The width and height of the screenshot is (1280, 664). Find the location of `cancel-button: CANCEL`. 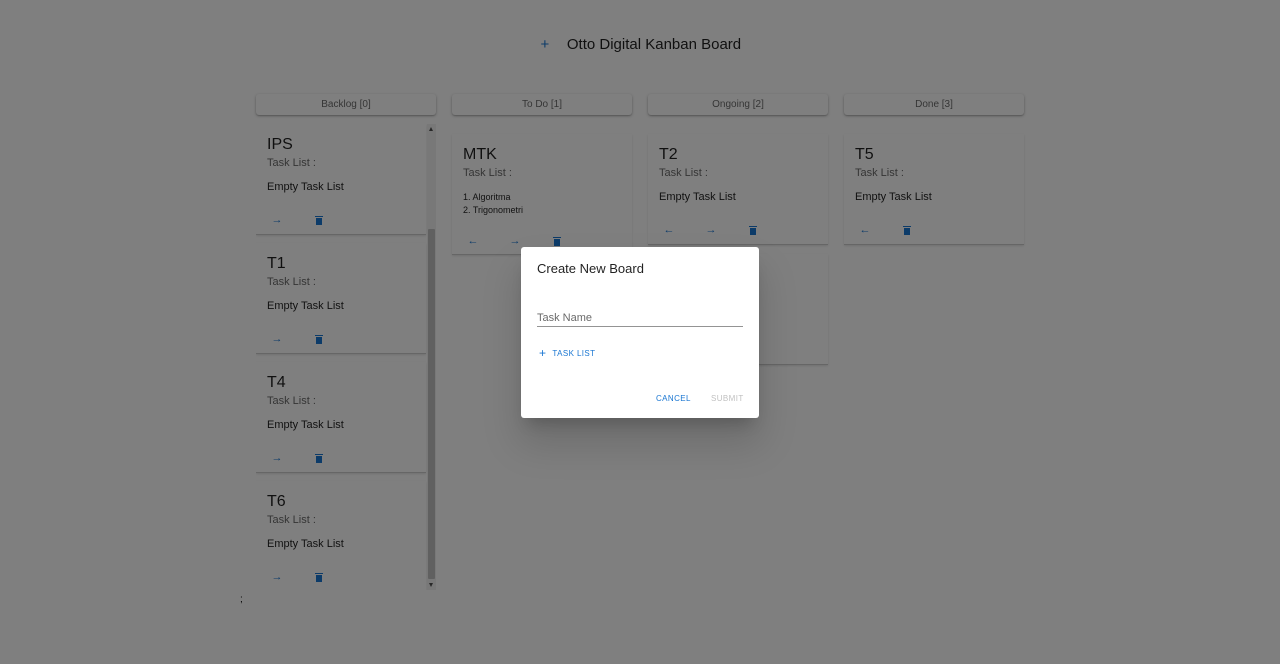

cancel-button: CANCEL is located at coordinates (673, 398).